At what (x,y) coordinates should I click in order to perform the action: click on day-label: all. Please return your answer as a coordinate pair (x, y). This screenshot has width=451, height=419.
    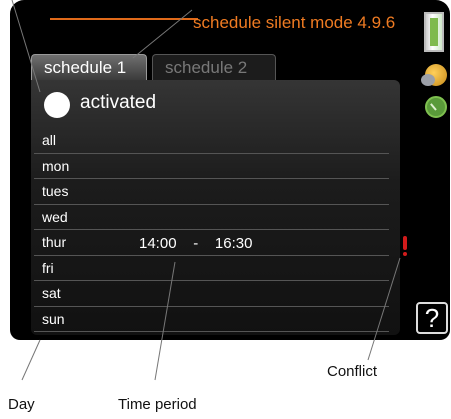
    Looking at the image, I should click on (49, 140).